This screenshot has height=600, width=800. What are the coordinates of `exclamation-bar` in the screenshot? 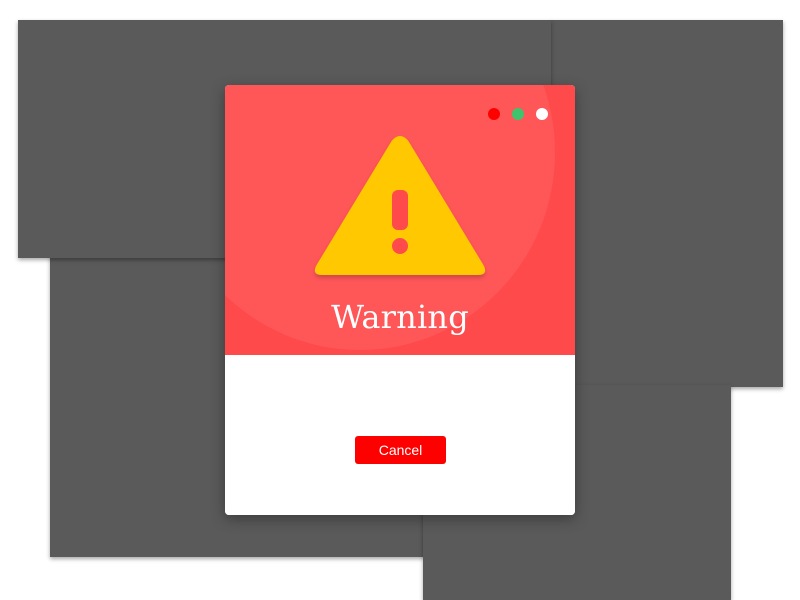 It's located at (400, 210).